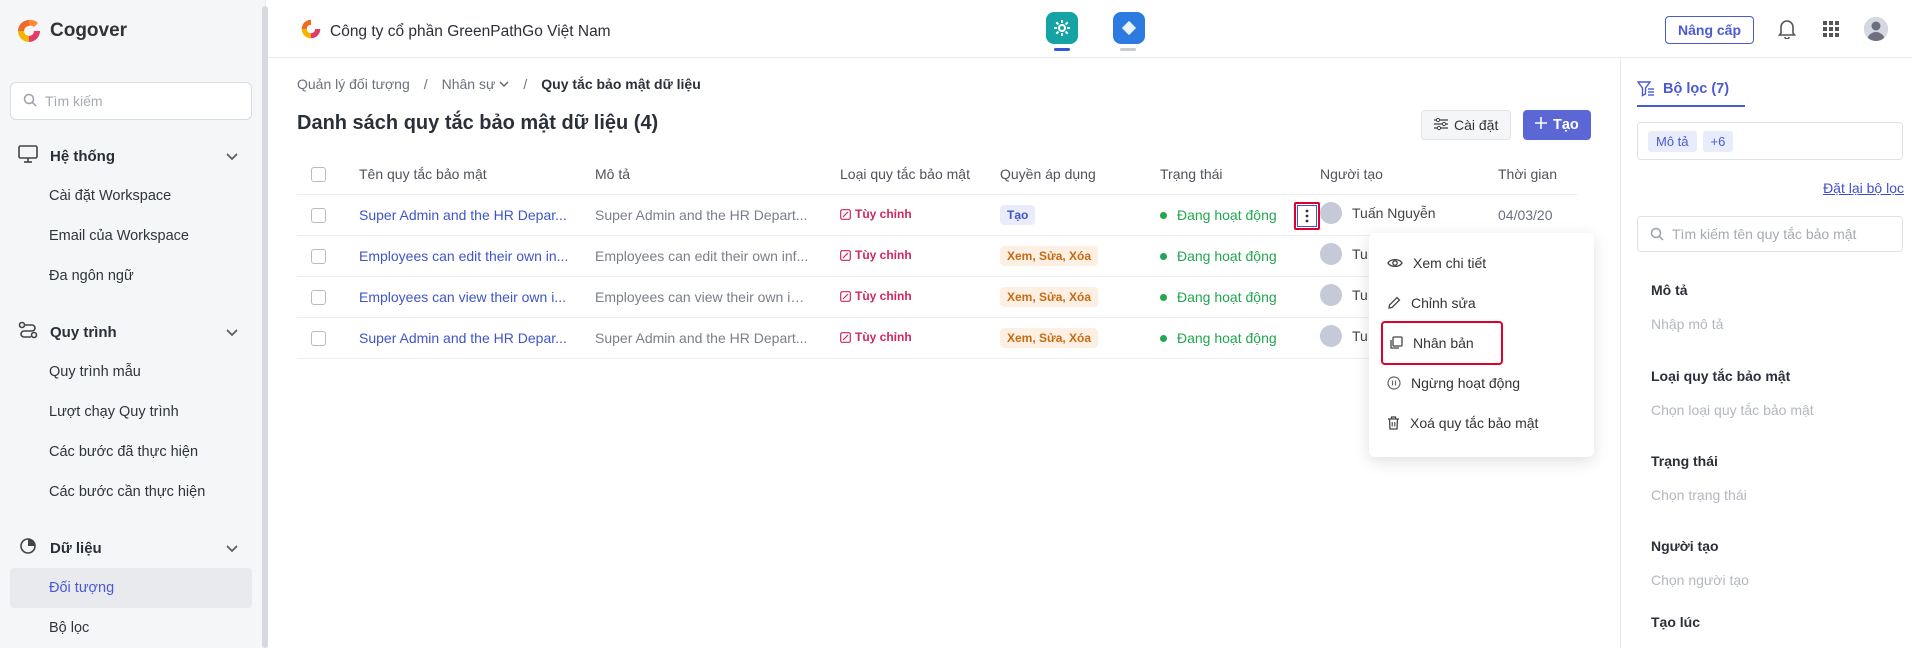  What do you see at coordinates (71, 31) in the screenshot?
I see `brand: Cogover` at bounding box center [71, 31].